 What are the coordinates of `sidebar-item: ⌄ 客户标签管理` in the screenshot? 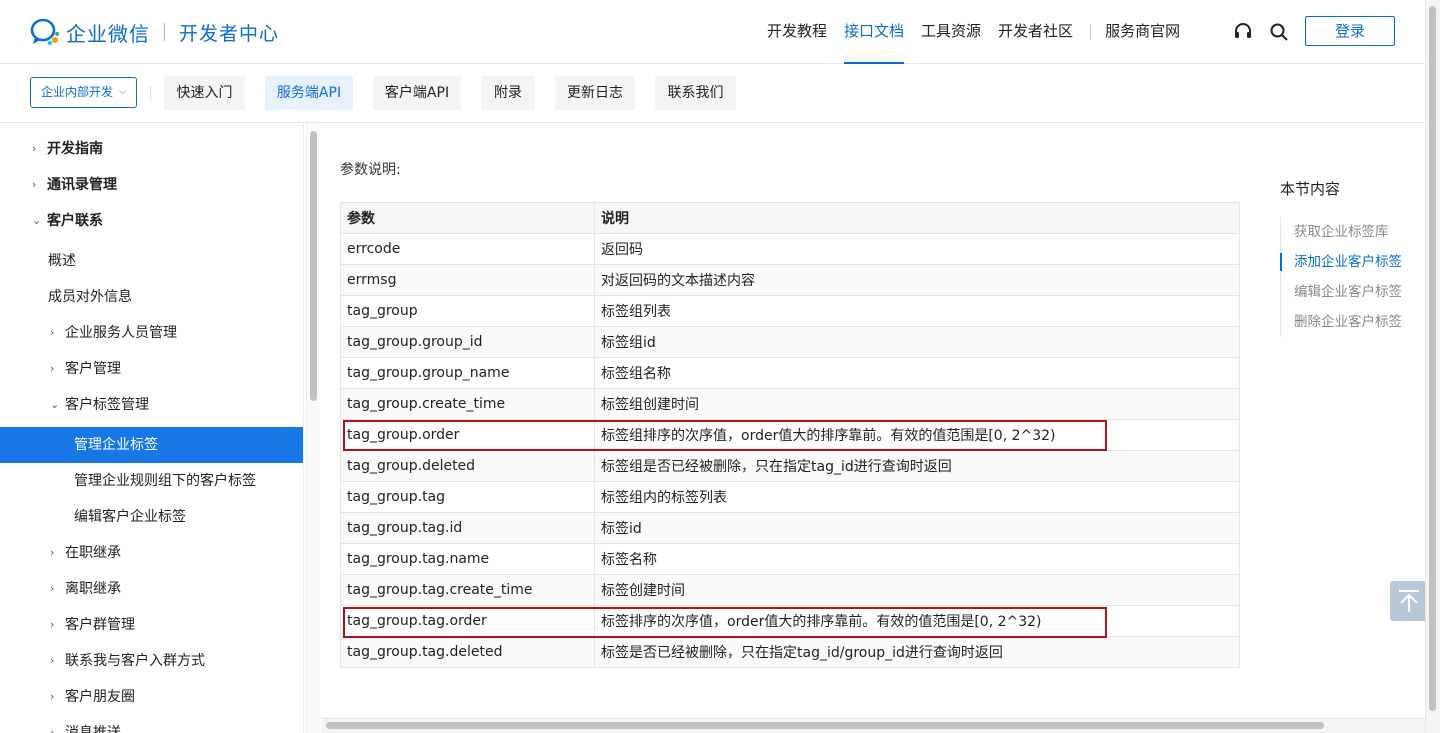 It's located at (151, 405).